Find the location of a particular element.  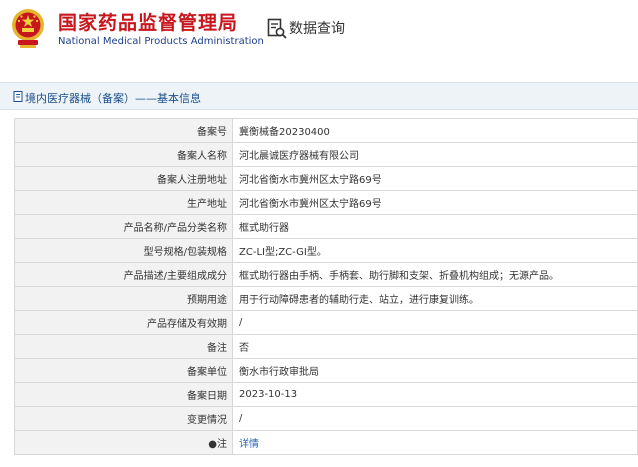

field-label: 预期用途 is located at coordinates (123, 298).